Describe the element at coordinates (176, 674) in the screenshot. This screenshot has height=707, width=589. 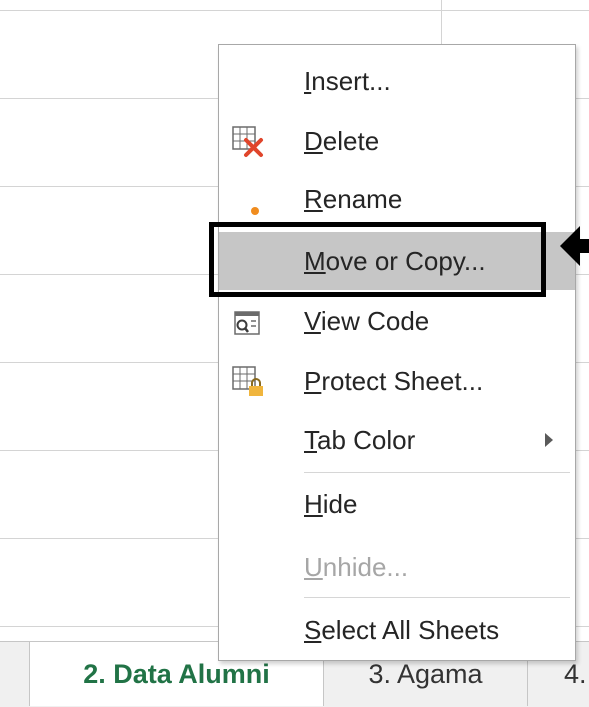
I see `sheet-tab-label: 2. Data Alumni` at that location.